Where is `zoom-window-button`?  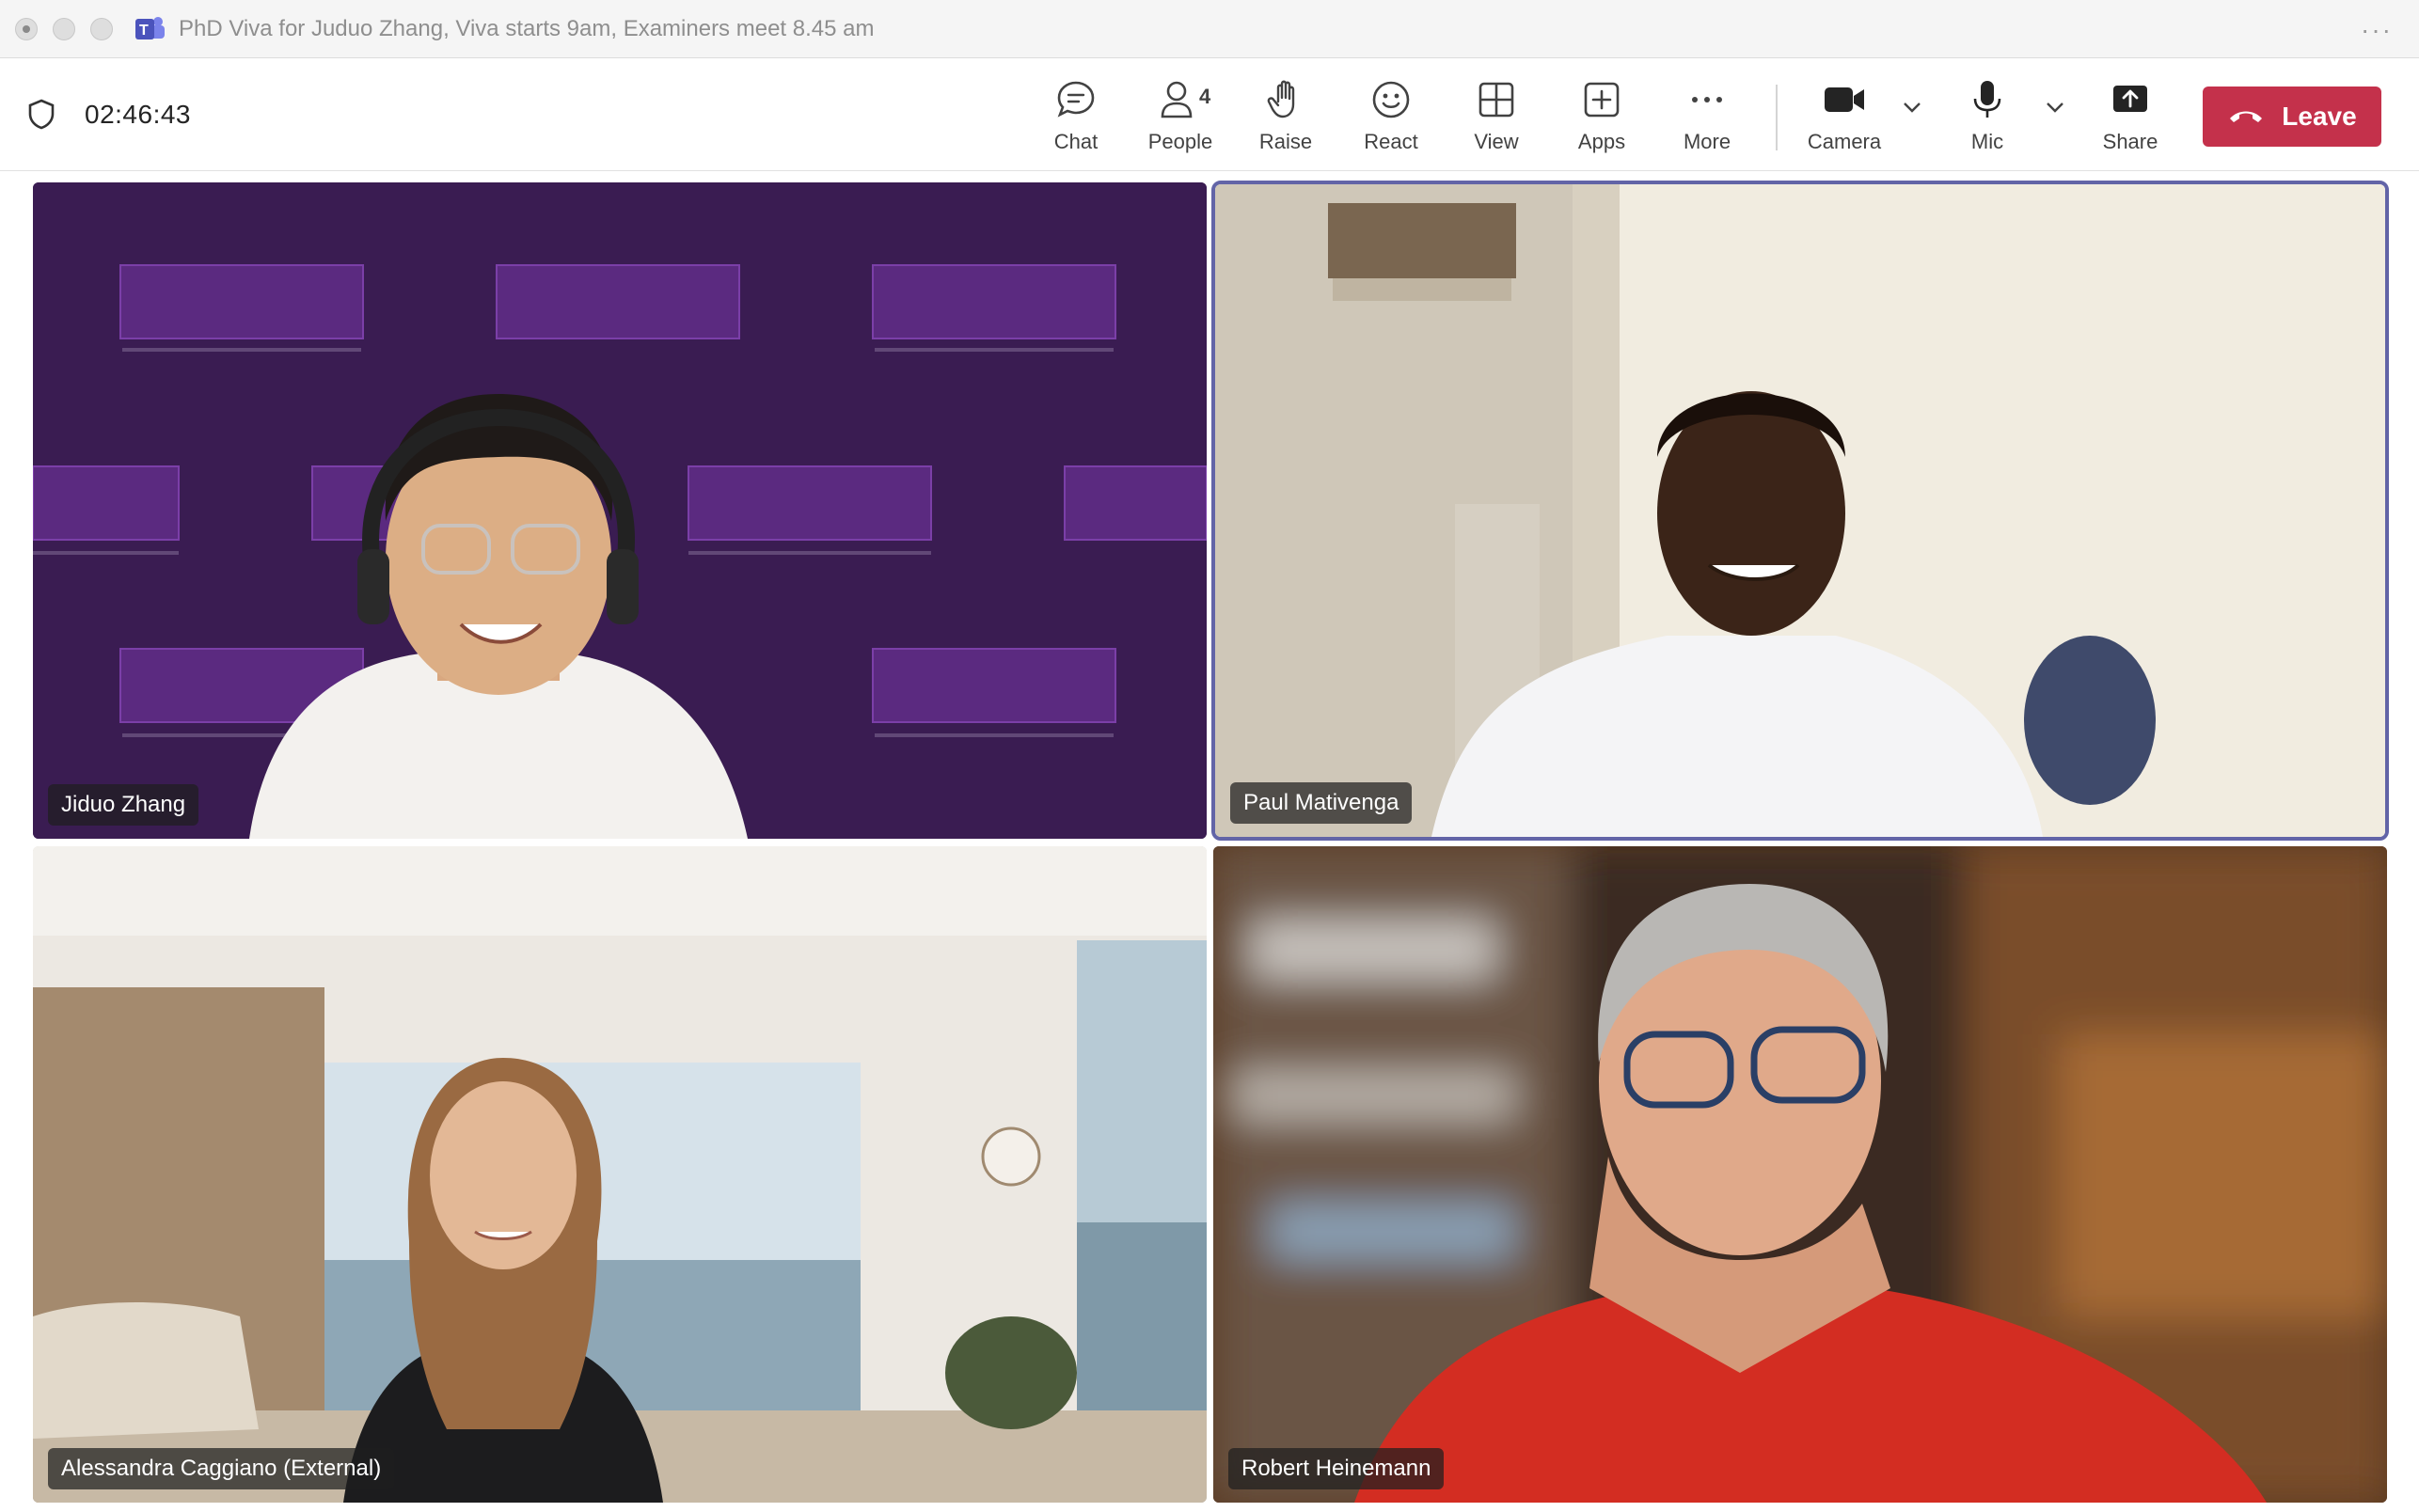 zoom-window-button is located at coordinates (101, 29).